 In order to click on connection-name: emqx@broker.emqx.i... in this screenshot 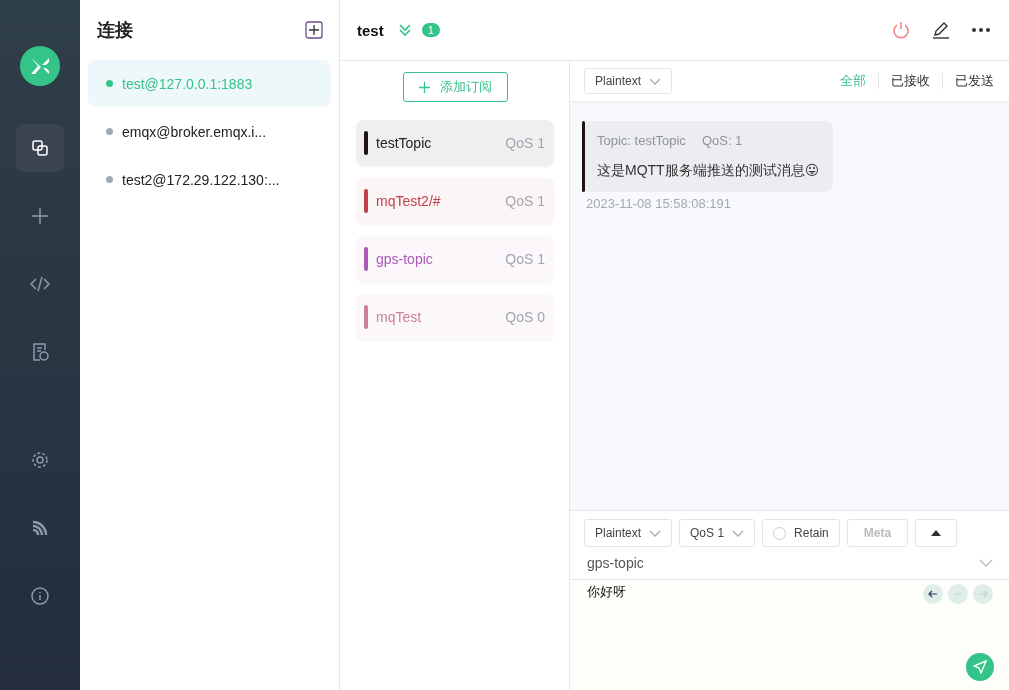, I will do `click(194, 131)`.